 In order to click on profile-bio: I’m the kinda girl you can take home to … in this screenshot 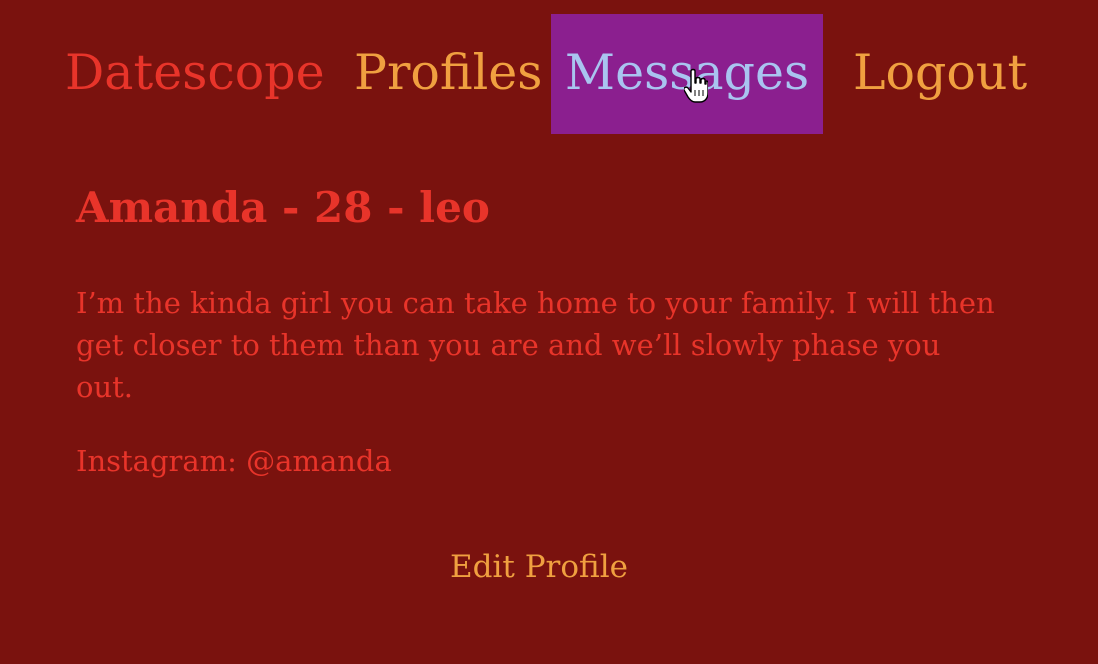, I will do `click(535, 345)`.